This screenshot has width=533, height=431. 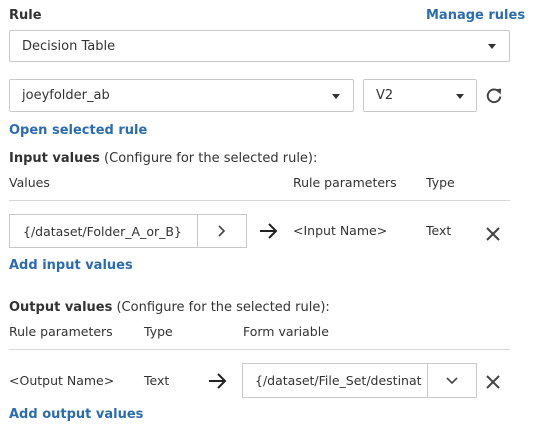 I want to click on input-header-type: Type, so click(x=440, y=182).